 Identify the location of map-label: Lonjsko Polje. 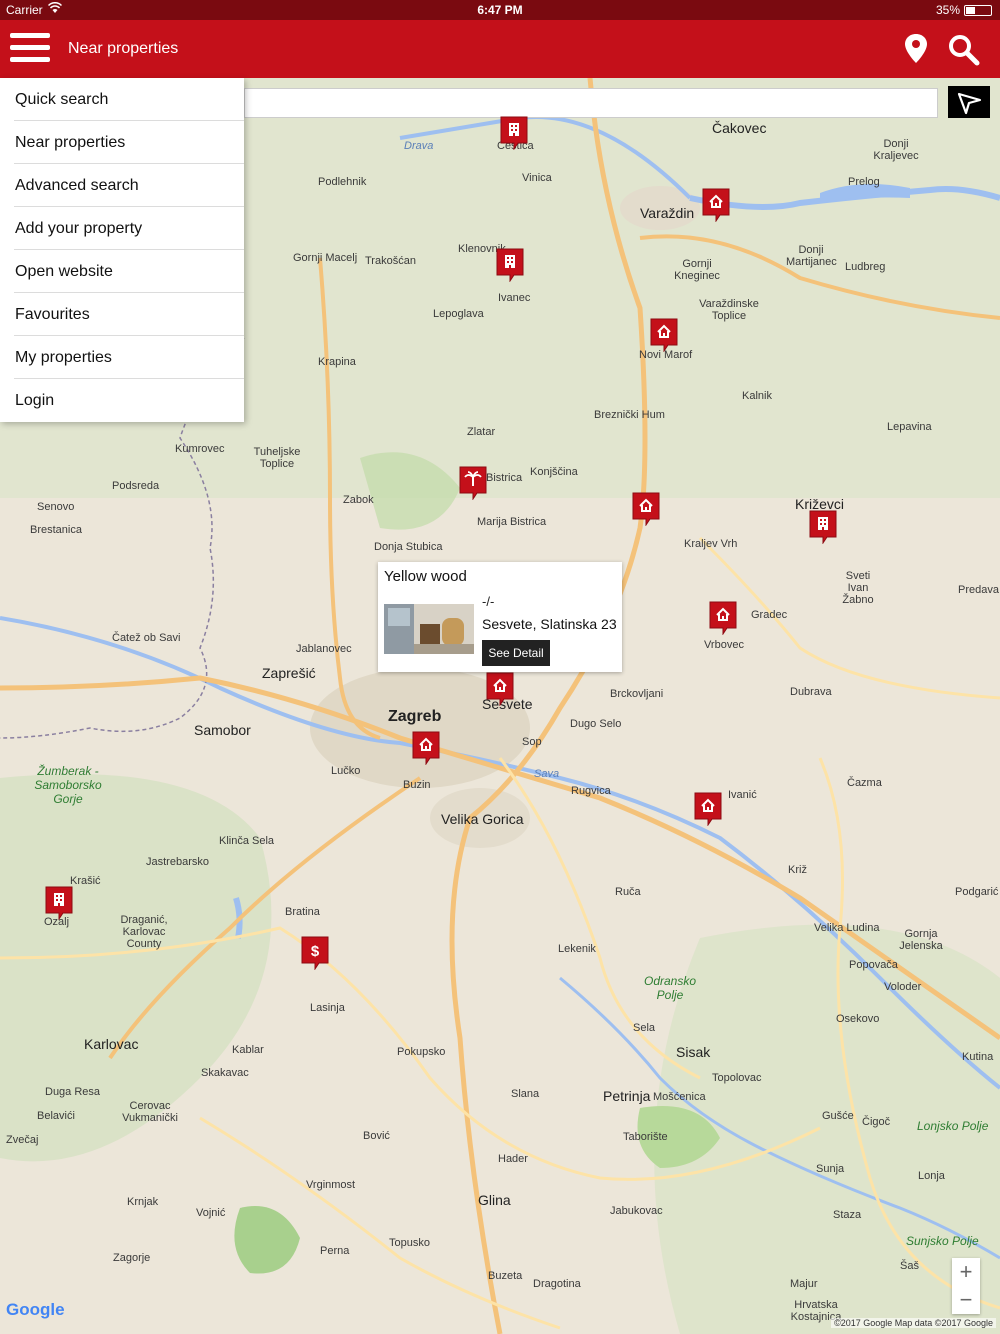
(953, 1126).